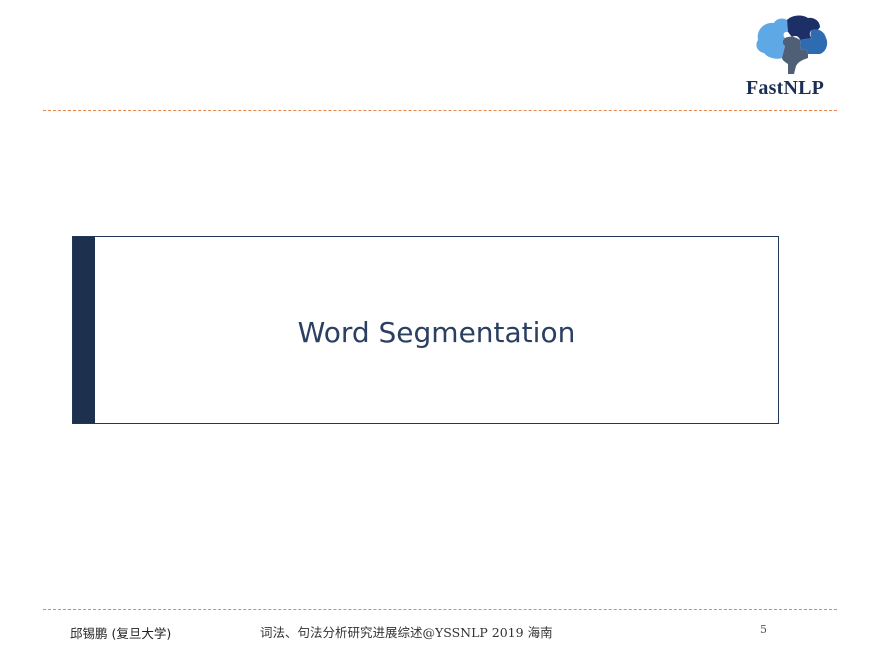 Image resolution: width=881 pixels, height=660 pixels. I want to click on fastnlp-logo: FastNLP, so click(794, 60).